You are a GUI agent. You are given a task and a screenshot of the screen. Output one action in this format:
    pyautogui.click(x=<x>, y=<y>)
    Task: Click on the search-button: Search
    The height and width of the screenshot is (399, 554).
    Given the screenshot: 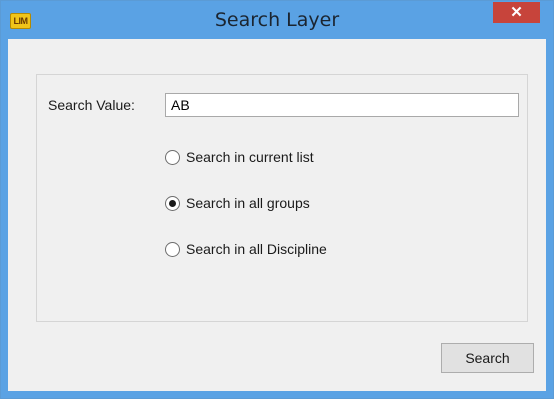 What is the action you would take?
    pyautogui.click(x=487, y=358)
    